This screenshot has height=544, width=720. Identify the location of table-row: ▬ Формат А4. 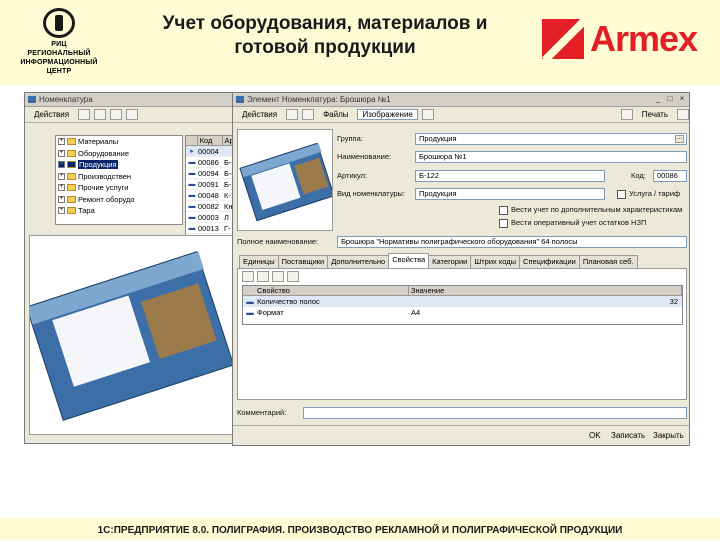
(462, 312).